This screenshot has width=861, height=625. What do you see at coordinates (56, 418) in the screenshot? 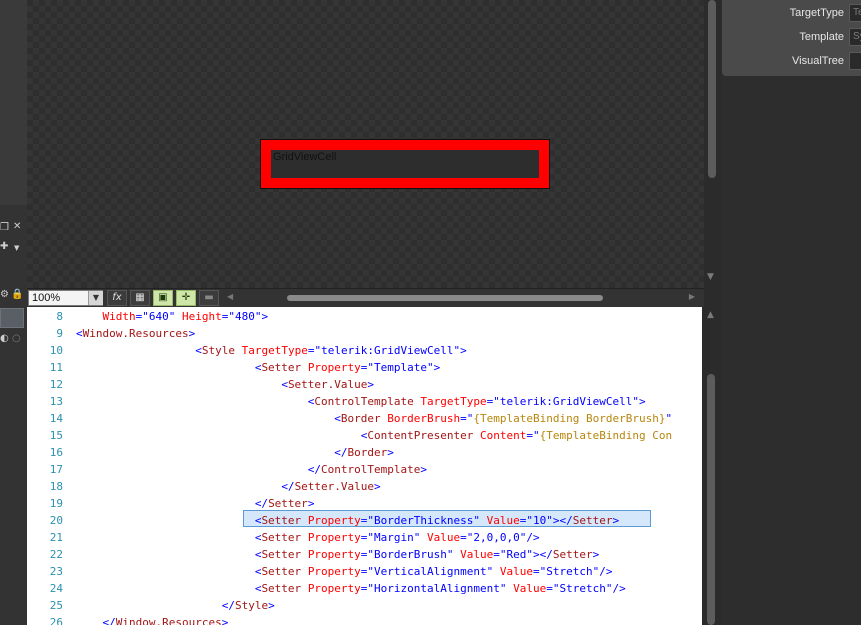
I see `line-number: 14` at bounding box center [56, 418].